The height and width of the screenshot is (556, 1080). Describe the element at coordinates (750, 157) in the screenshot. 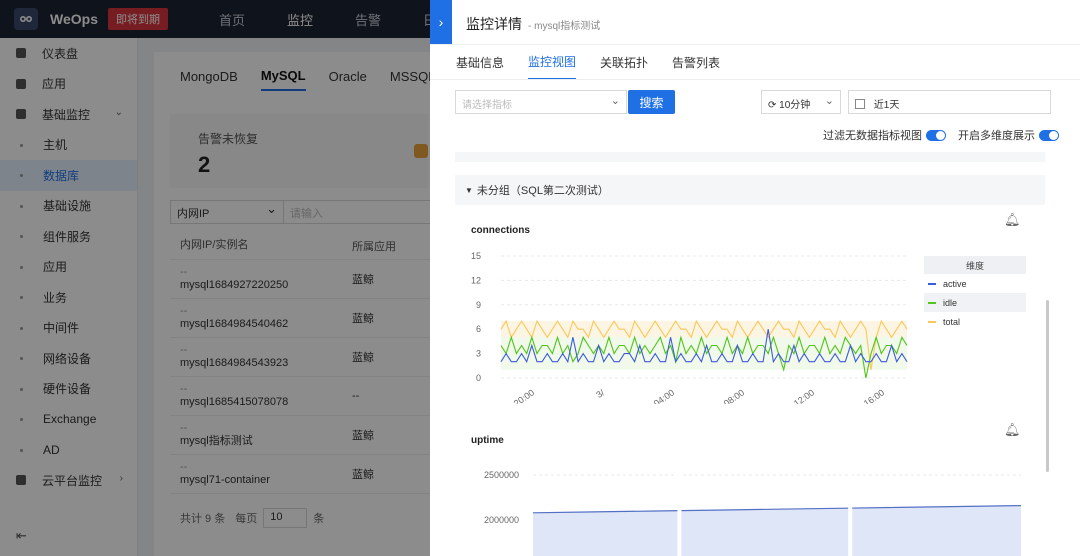

I see `collapsed-group-strip` at that location.